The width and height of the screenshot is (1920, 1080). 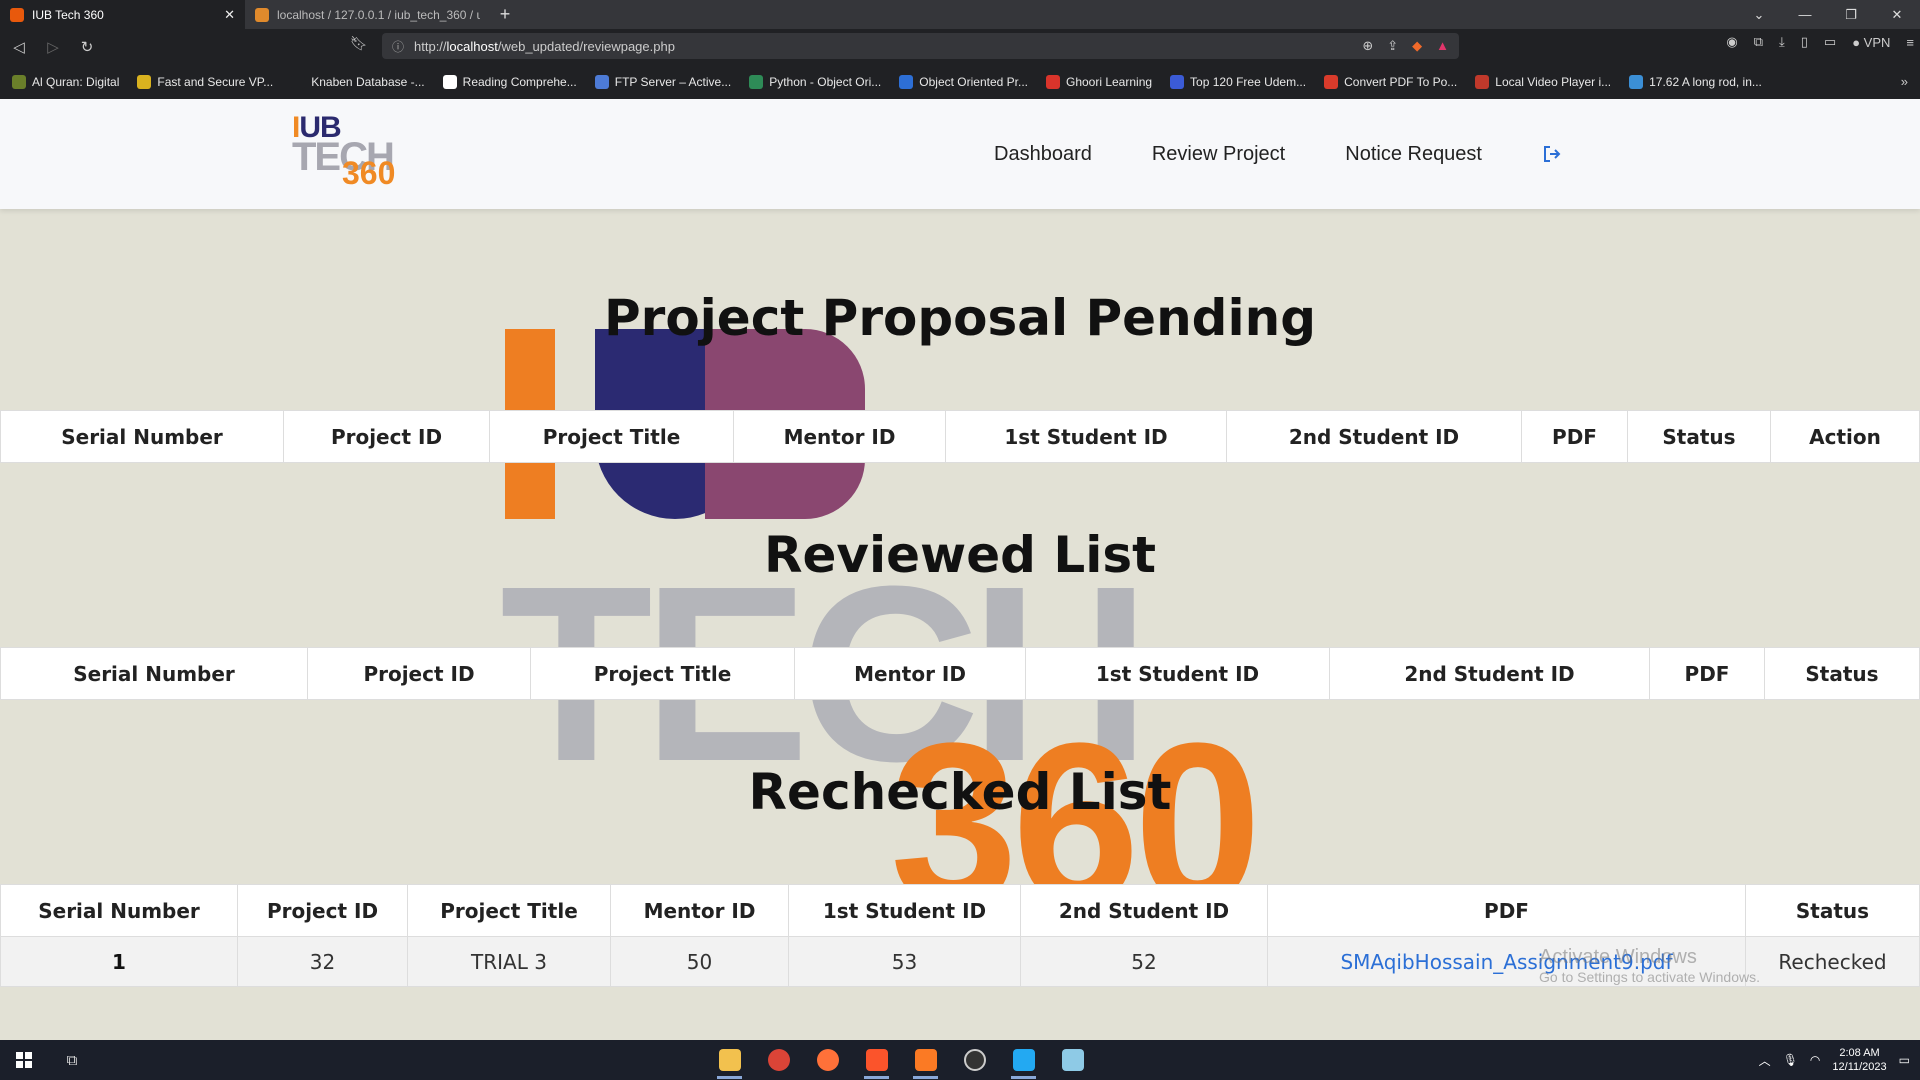 I want to click on nav-dashboard: Dashboard, so click(x=1043, y=154).